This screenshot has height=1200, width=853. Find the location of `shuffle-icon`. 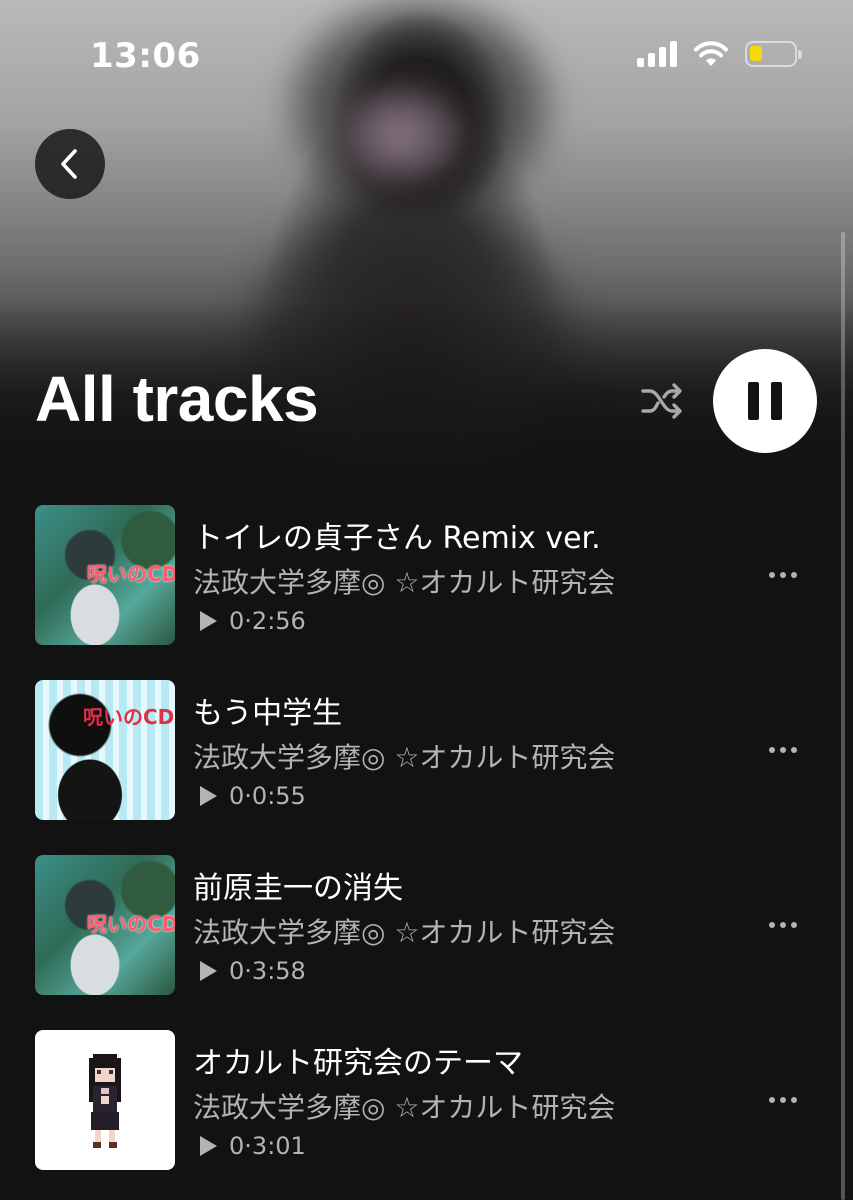

shuffle-icon is located at coordinates (661, 401).